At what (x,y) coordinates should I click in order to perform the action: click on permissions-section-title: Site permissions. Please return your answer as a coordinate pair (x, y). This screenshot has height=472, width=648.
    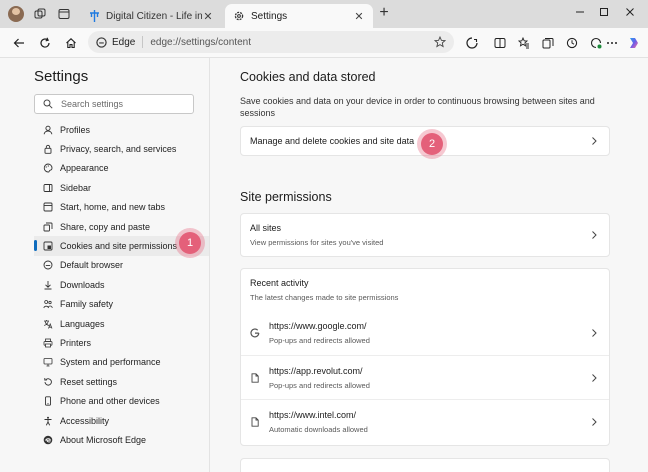
    Looking at the image, I should click on (286, 197).